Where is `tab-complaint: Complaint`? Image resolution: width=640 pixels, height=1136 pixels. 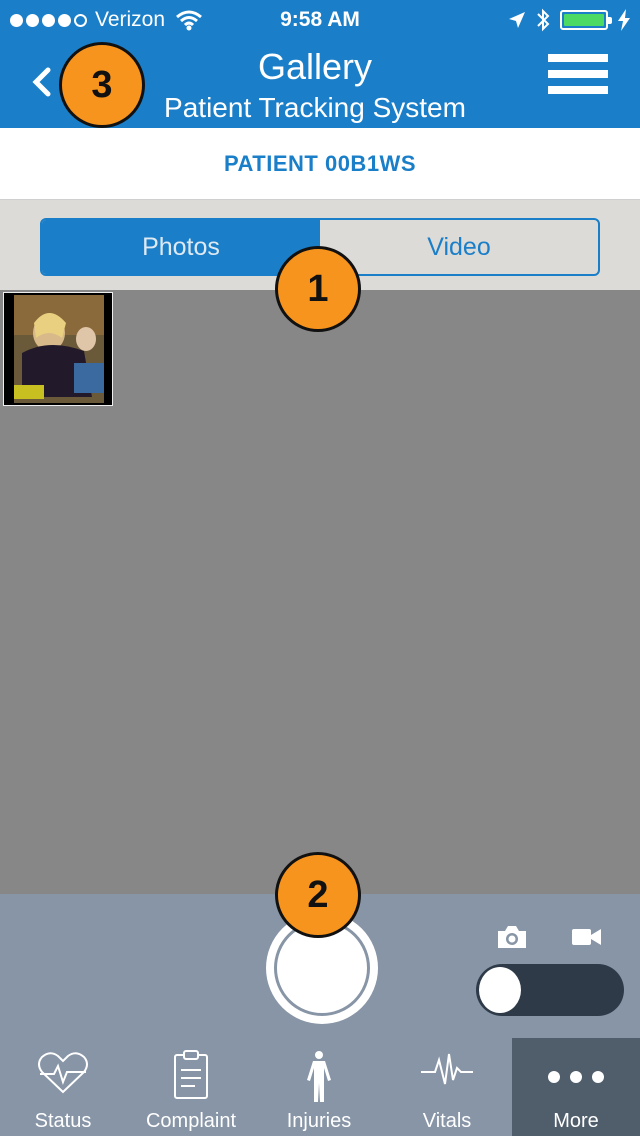 tab-complaint: Complaint is located at coordinates (191, 1087).